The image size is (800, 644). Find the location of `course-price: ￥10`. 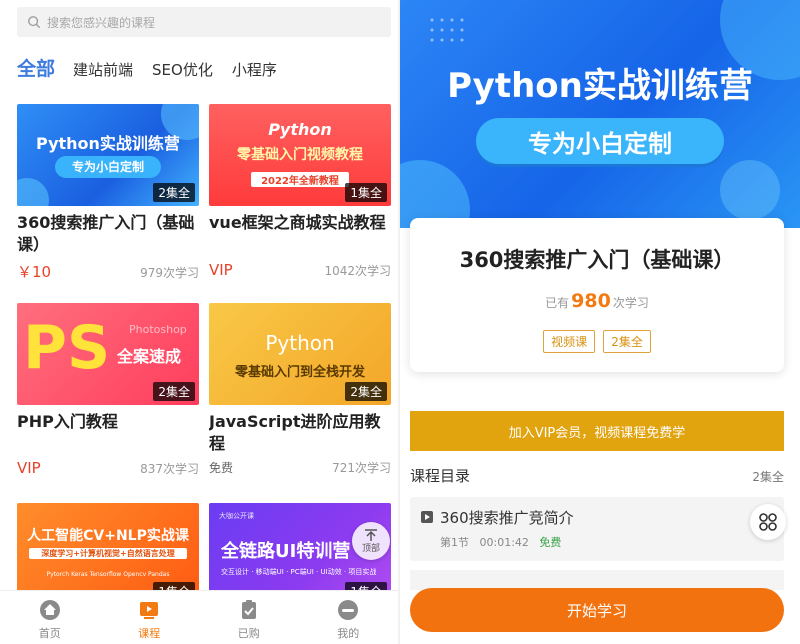

course-price: ￥10 is located at coordinates (34, 272).